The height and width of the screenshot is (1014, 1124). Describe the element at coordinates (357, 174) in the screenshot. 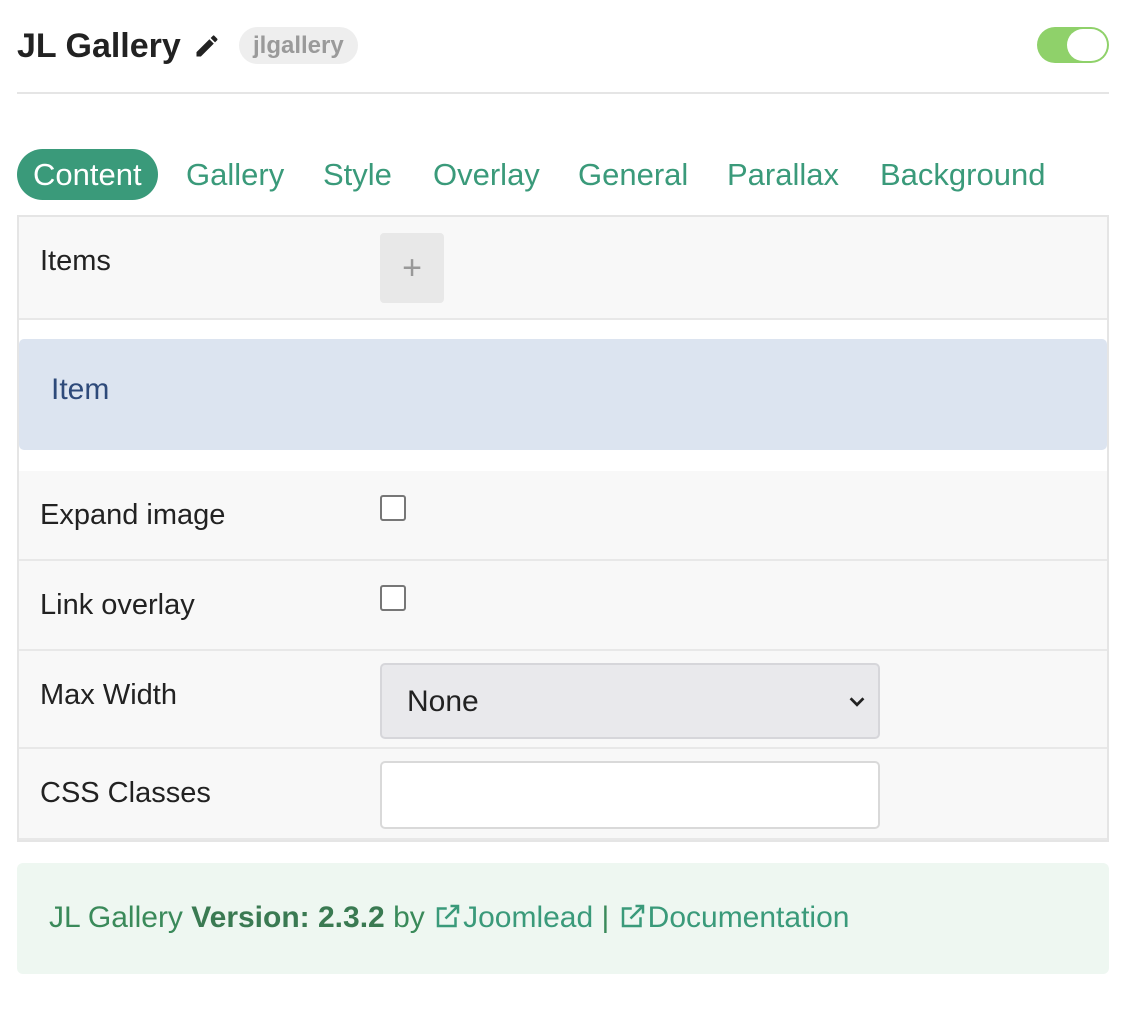

I see `tab-style: Style` at that location.